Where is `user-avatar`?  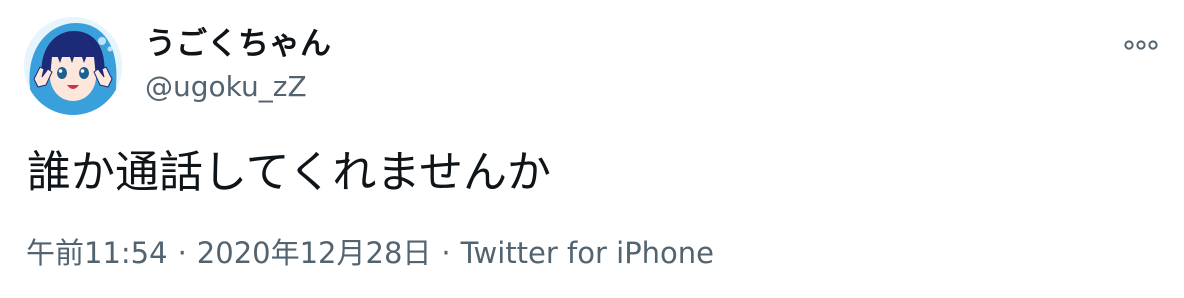
user-avatar is located at coordinates (73, 66).